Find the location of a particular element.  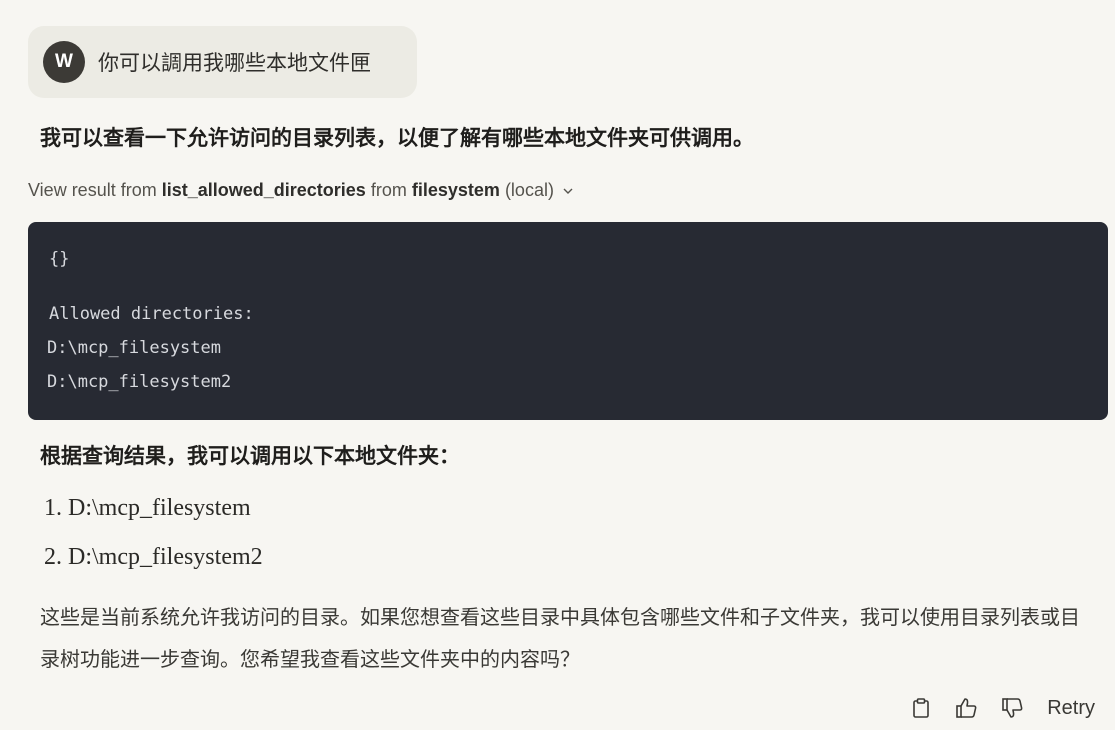

code-header: Allowed directories: is located at coordinates (151, 314).